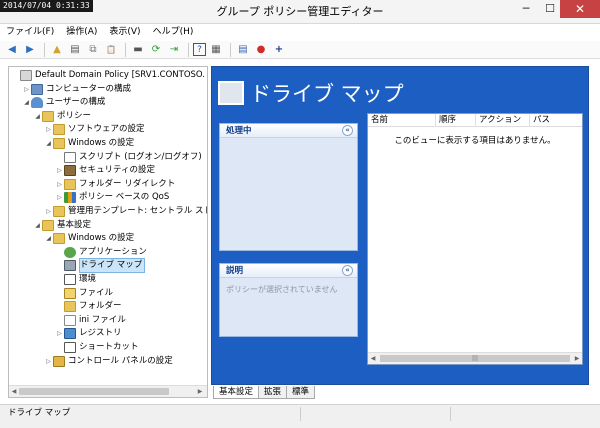  Describe the element at coordinates (75, 50) in the screenshot. I see `show-hide-tree-icon: ▤` at that location.